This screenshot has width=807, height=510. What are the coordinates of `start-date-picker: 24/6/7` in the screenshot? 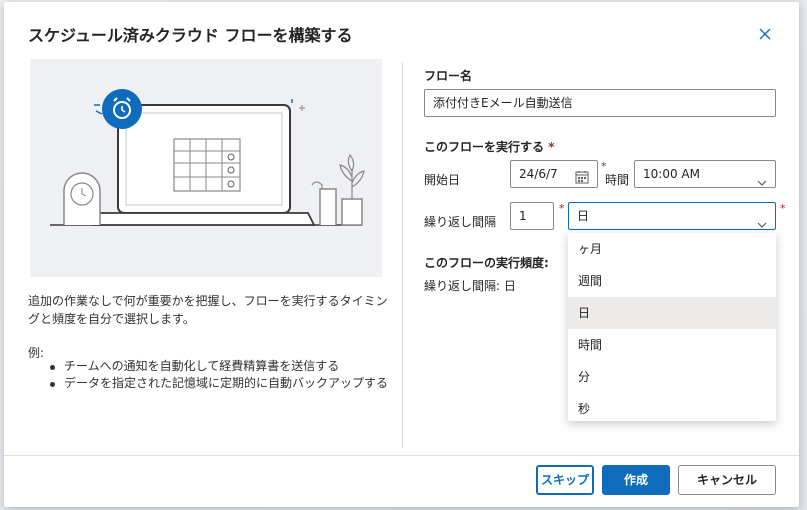 It's located at (554, 174).